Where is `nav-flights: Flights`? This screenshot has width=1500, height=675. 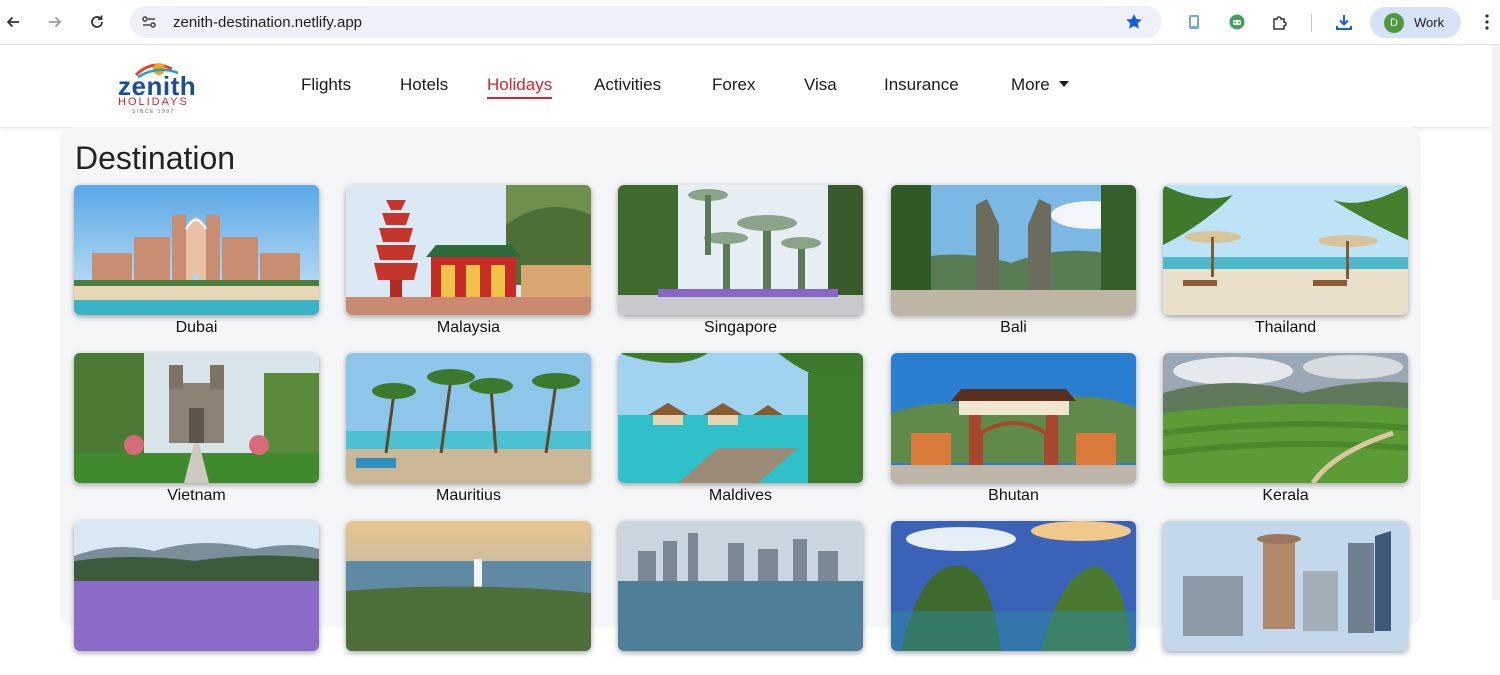
nav-flights: Flights is located at coordinates (326, 85).